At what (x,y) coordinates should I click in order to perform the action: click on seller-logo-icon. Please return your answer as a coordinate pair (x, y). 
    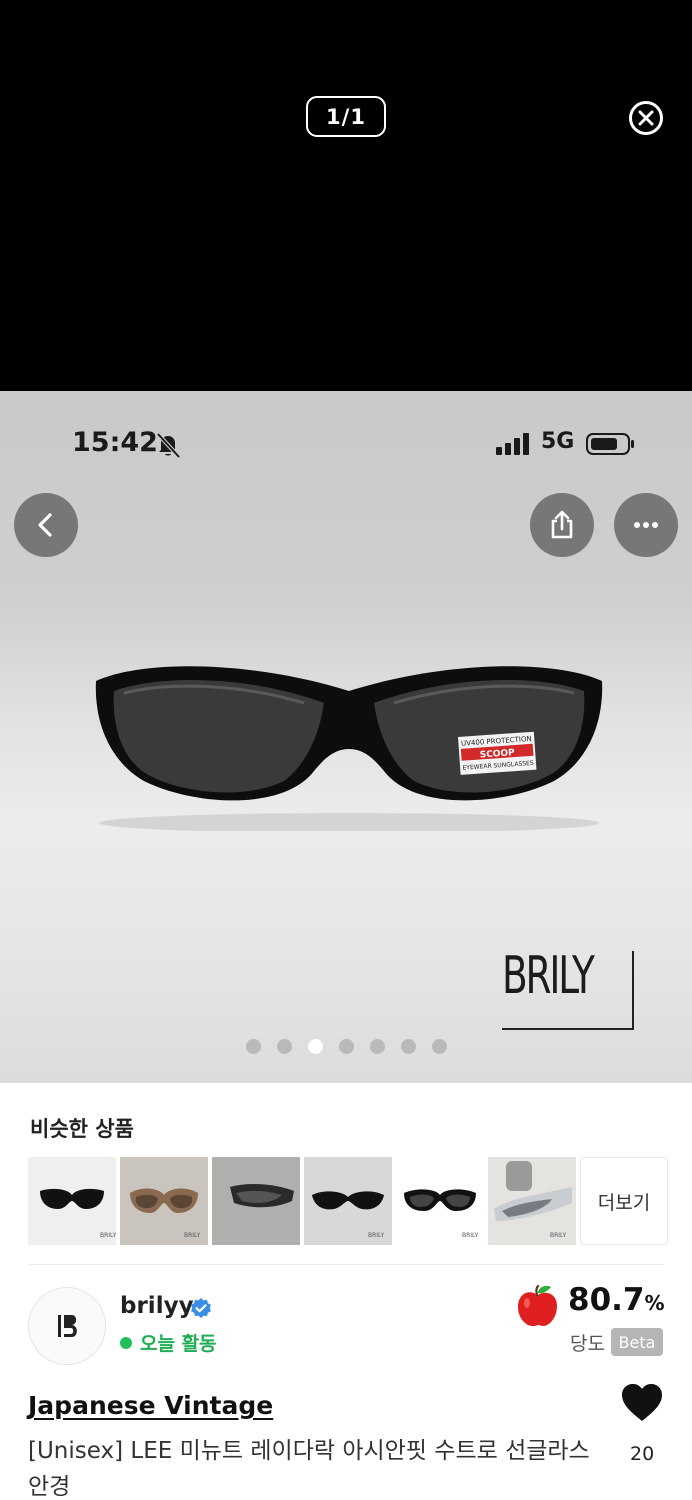
    Looking at the image, I should click on (67, 1326).